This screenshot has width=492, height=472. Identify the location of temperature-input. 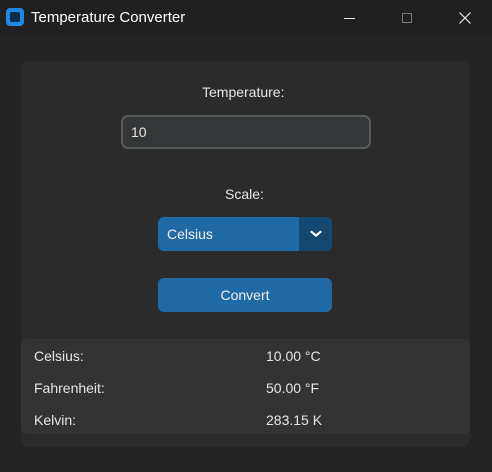
(246, 132).